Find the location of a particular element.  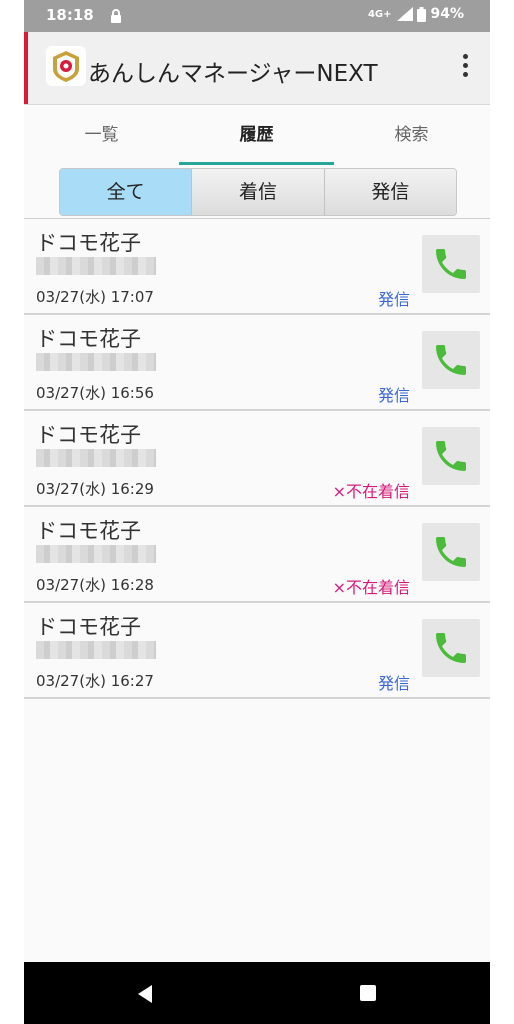

list-item: ドコモ花子 03/27(水) 16:28 ×不在着信 is located at coordinates (257, 555).